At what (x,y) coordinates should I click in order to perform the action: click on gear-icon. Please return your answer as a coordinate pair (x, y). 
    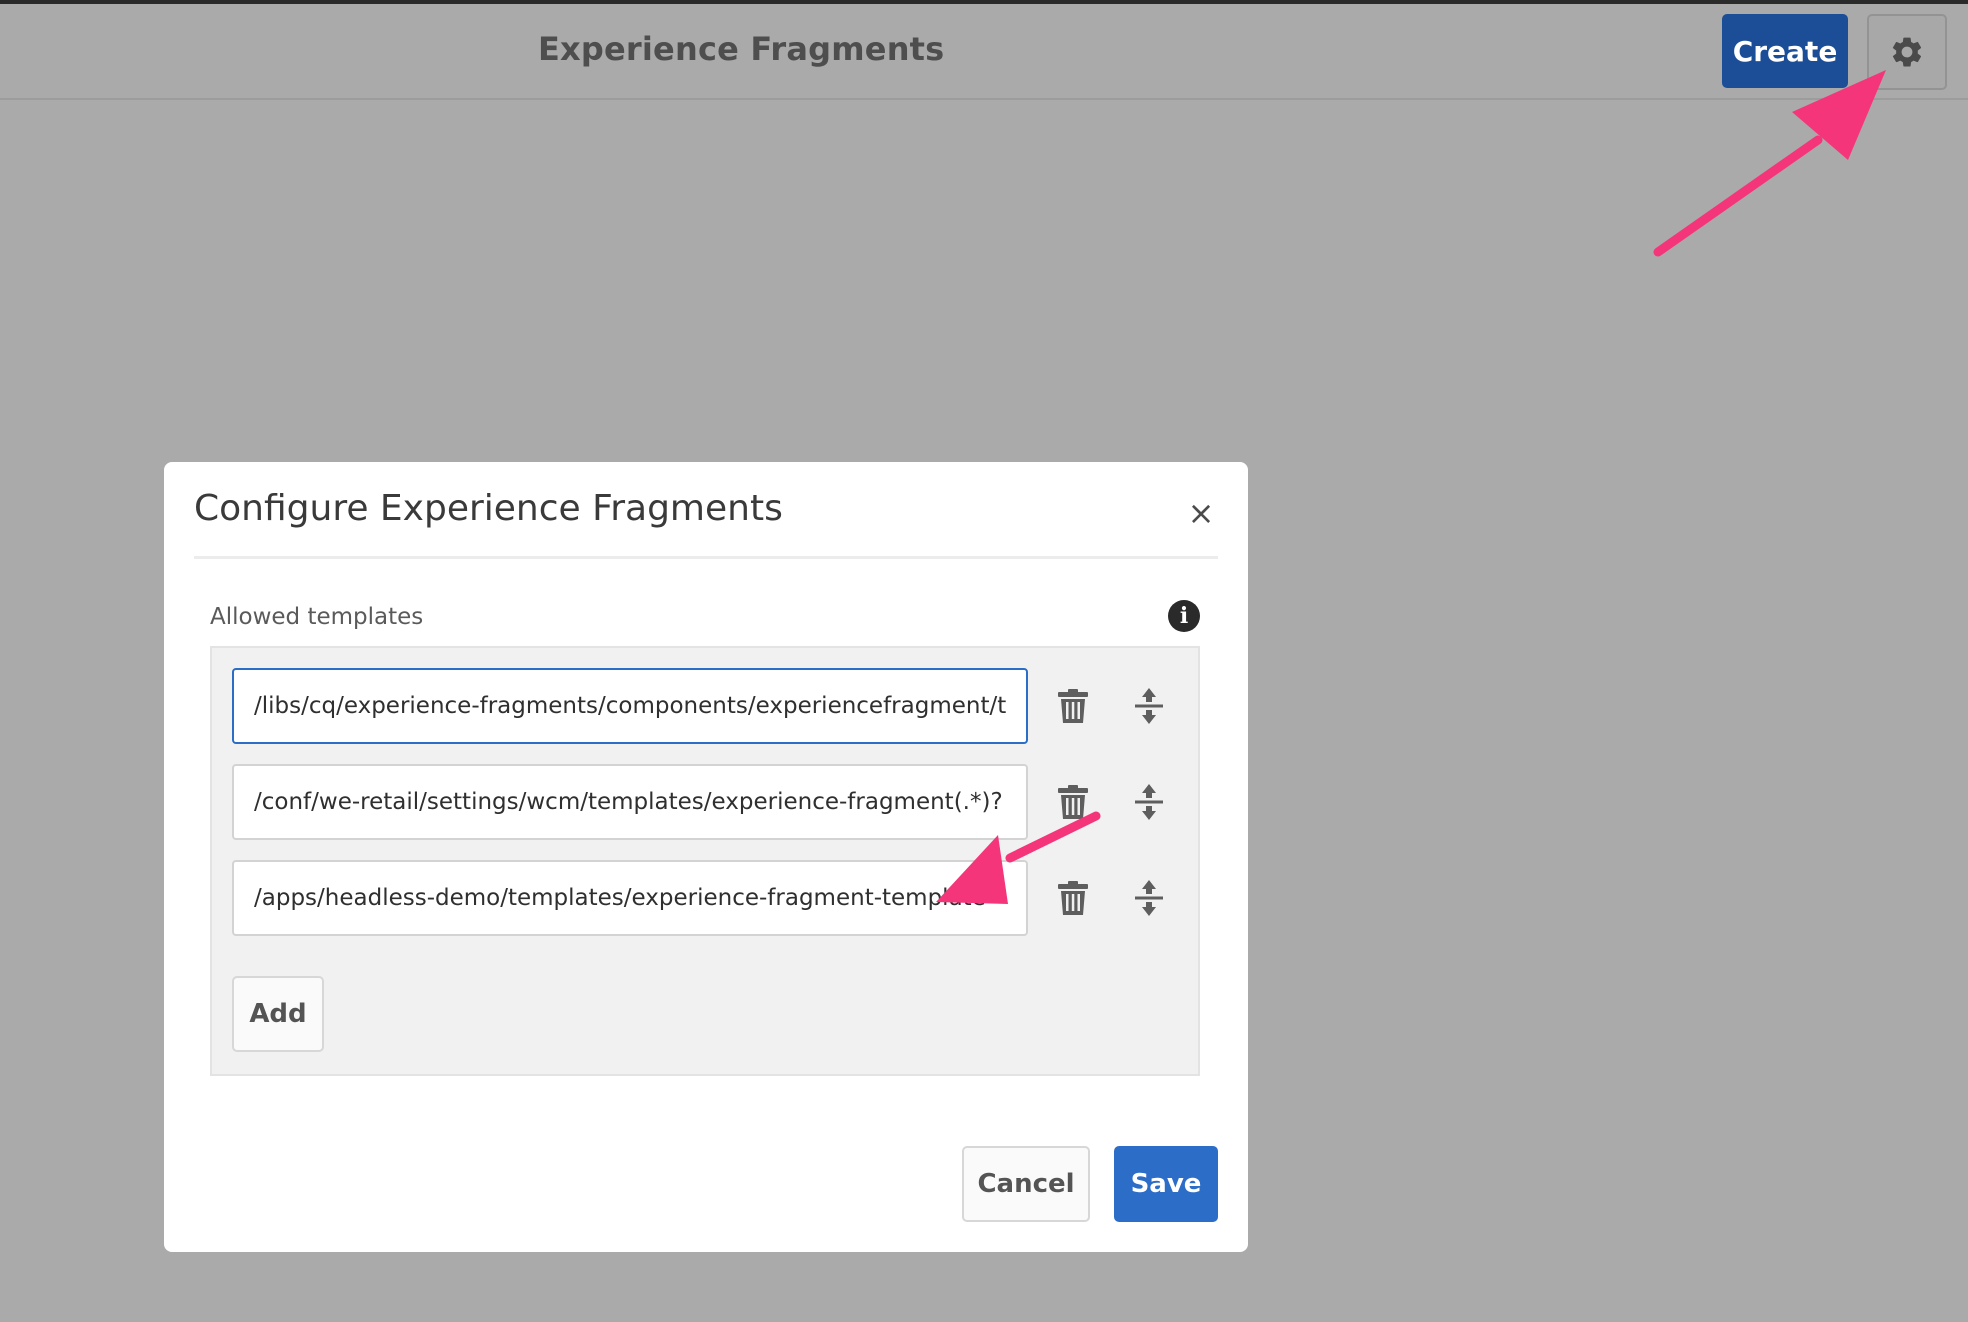
    Looking at the image, I should click on (1907, 52).